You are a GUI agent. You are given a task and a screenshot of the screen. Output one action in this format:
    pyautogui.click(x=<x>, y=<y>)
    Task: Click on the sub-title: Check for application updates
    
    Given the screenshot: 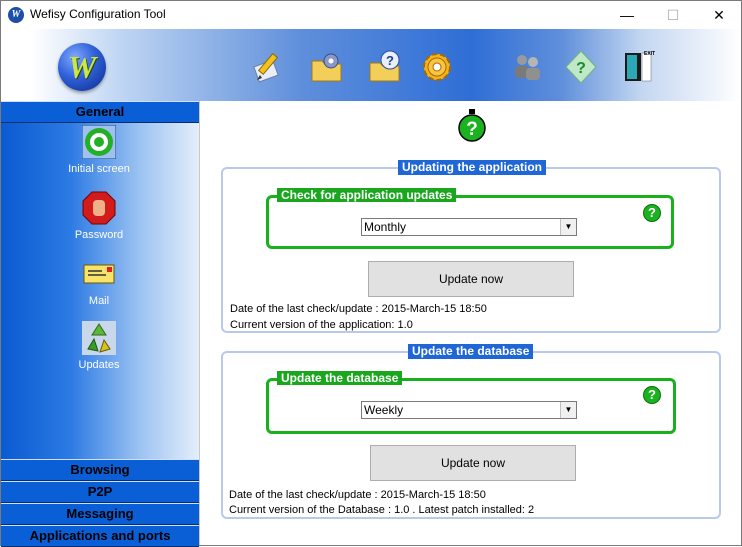 What is the action you would take?
    pyautogui.click(x=367, y=195)
    